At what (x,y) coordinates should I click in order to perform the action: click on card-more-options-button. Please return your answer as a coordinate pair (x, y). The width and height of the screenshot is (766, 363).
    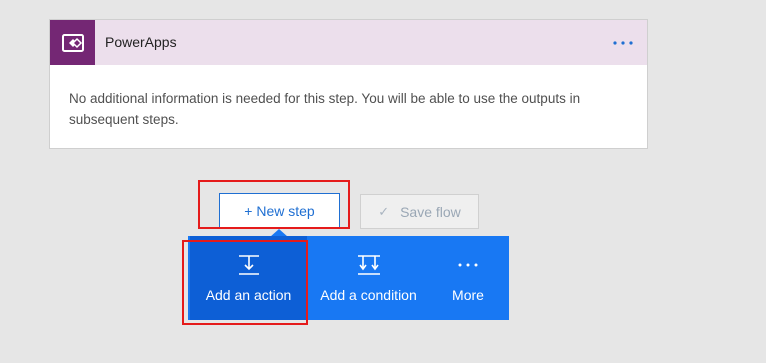
    Looking at the image, I should click on (623, 42).